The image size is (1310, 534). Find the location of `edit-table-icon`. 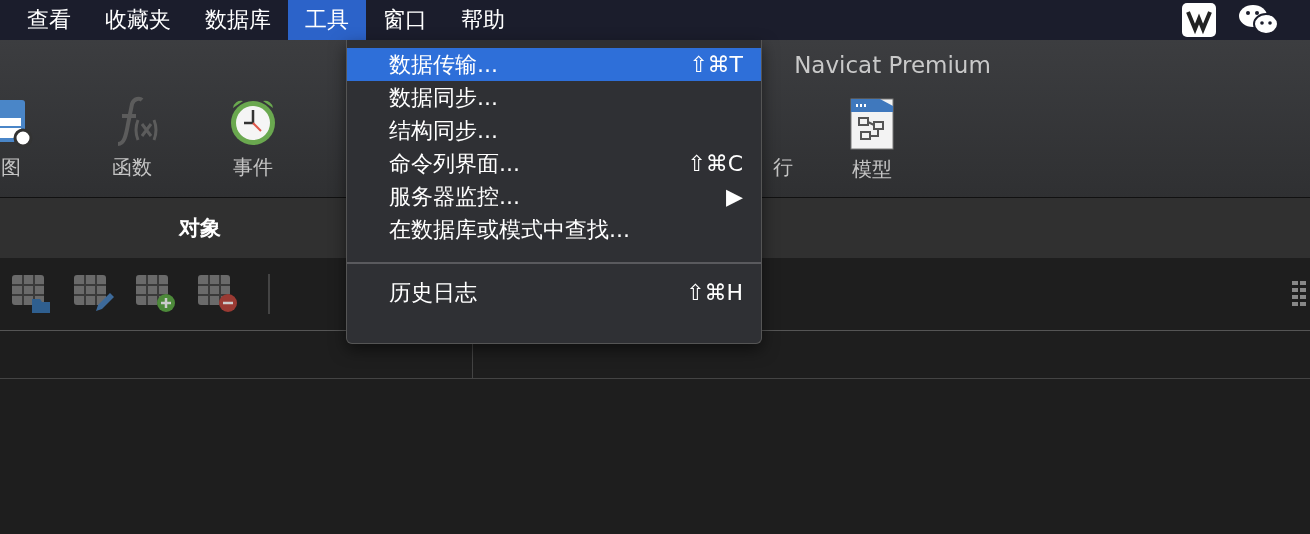

edit-table-icon is located at coordinates (94, 294).